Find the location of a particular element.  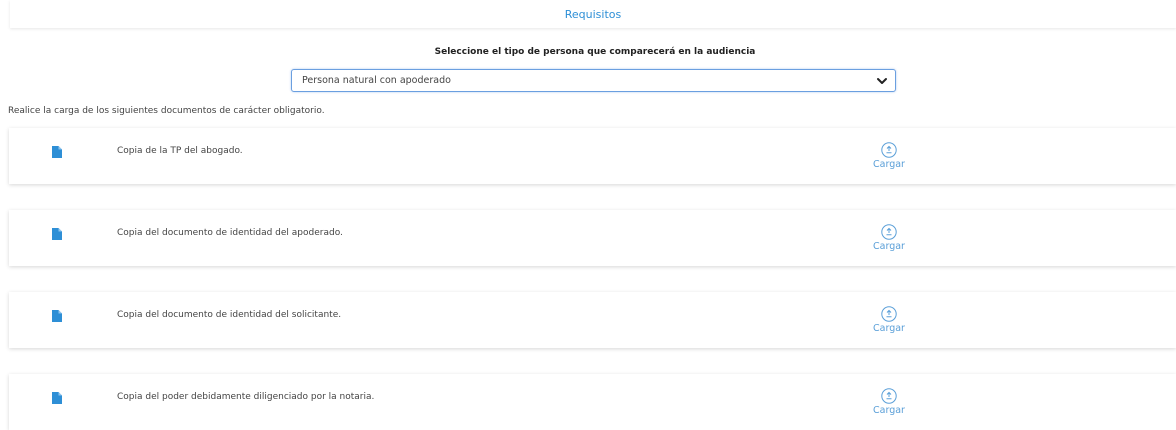

tab-requisitos: Requisitos is located at coordinates (593, 14).